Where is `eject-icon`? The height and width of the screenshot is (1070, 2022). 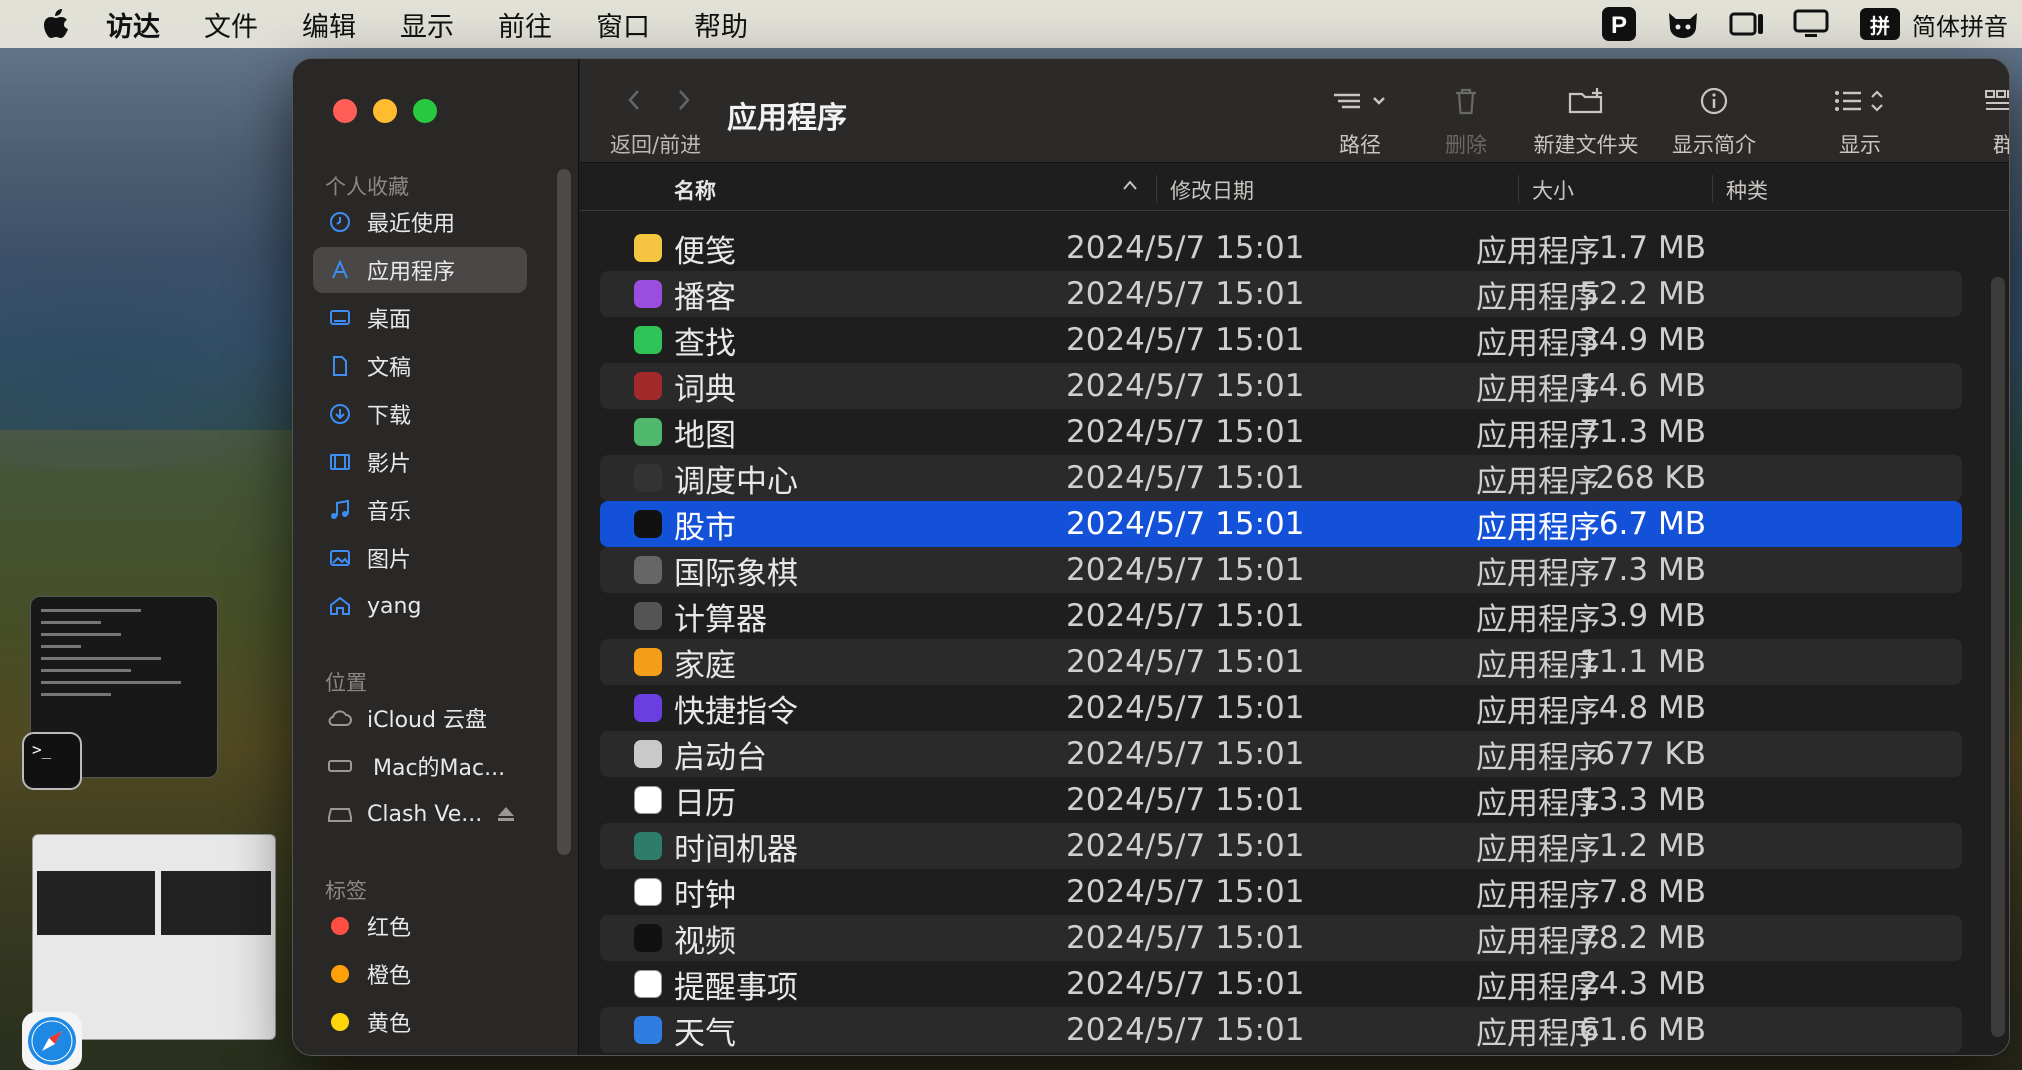
eject-icon is located at coordinates (506, 814).